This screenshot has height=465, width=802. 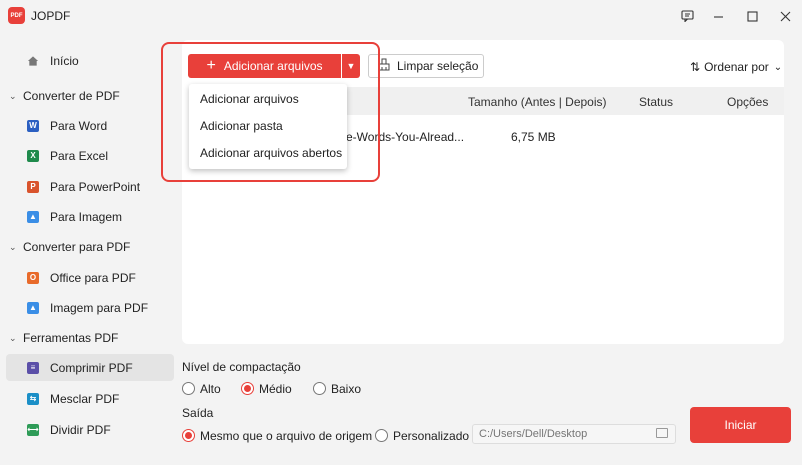 I want to click on sidebar-item-para-powerpoint: P Para PowerPoint, so click(x=90, y=186).